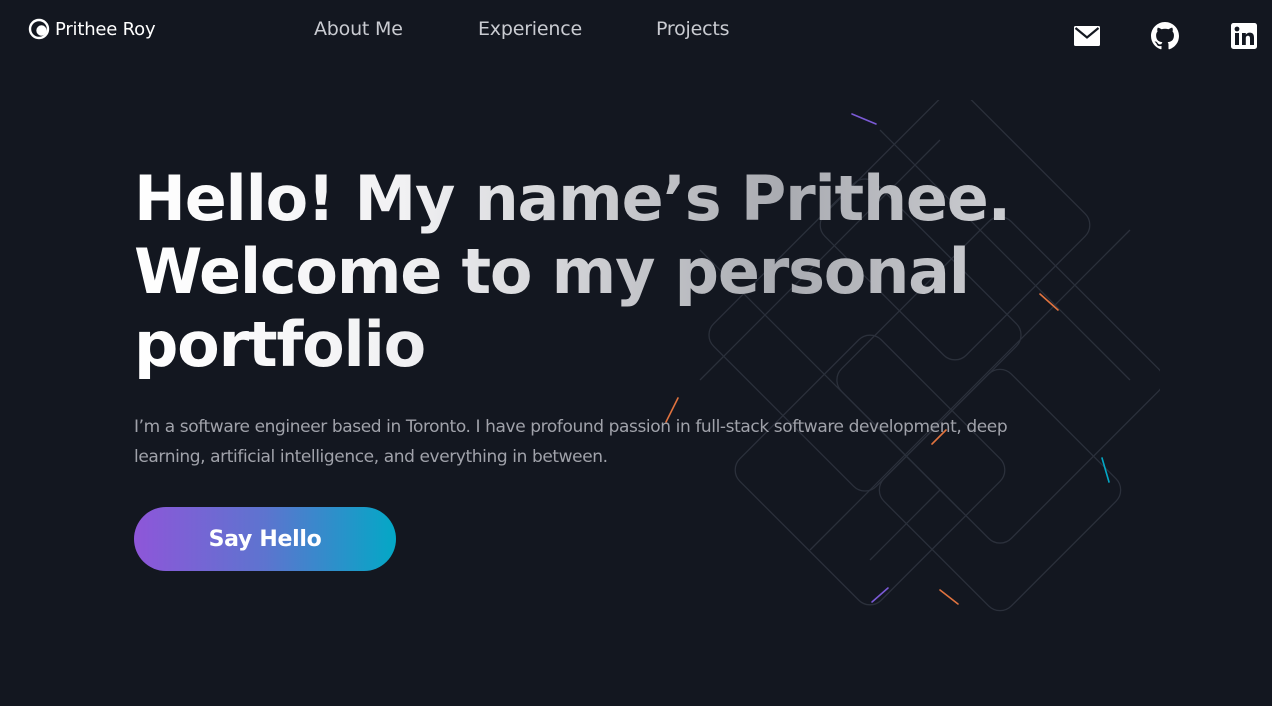 The width and height of the screenshot is (1272, 706). I want to click on linkedin-icon, so click(1244, 36).